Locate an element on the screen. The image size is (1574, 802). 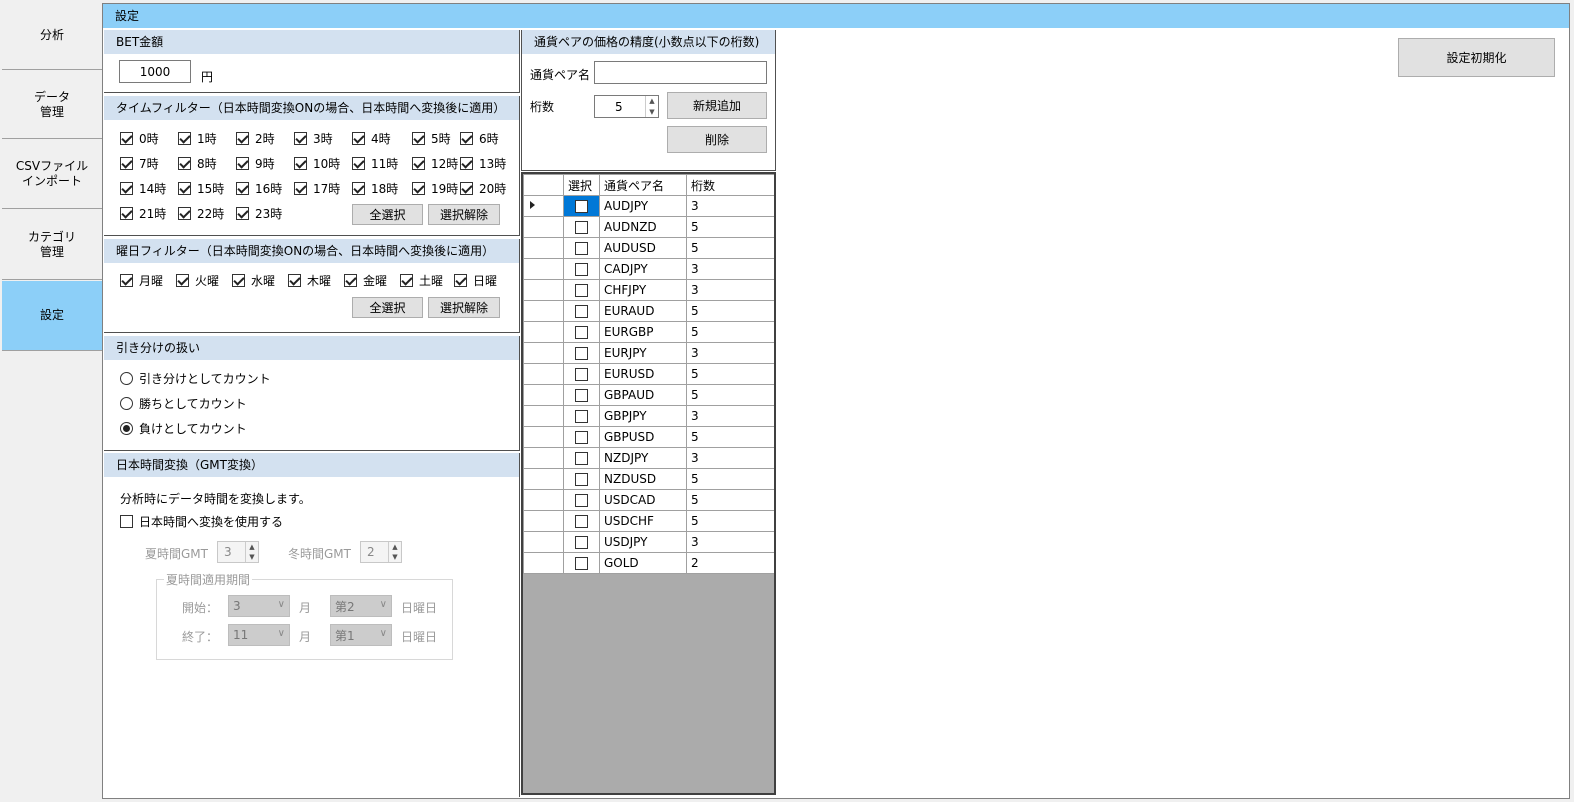
hour-checkbox: 18時 is located at coordinates (375, 188).